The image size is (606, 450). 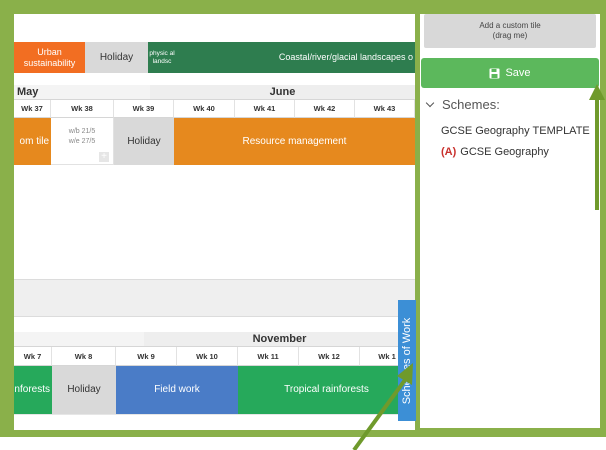 What do you see at coordinates (597, 147) in the screenshot?
I see `annotation-arrow-right` at bounding box center [597, 147].